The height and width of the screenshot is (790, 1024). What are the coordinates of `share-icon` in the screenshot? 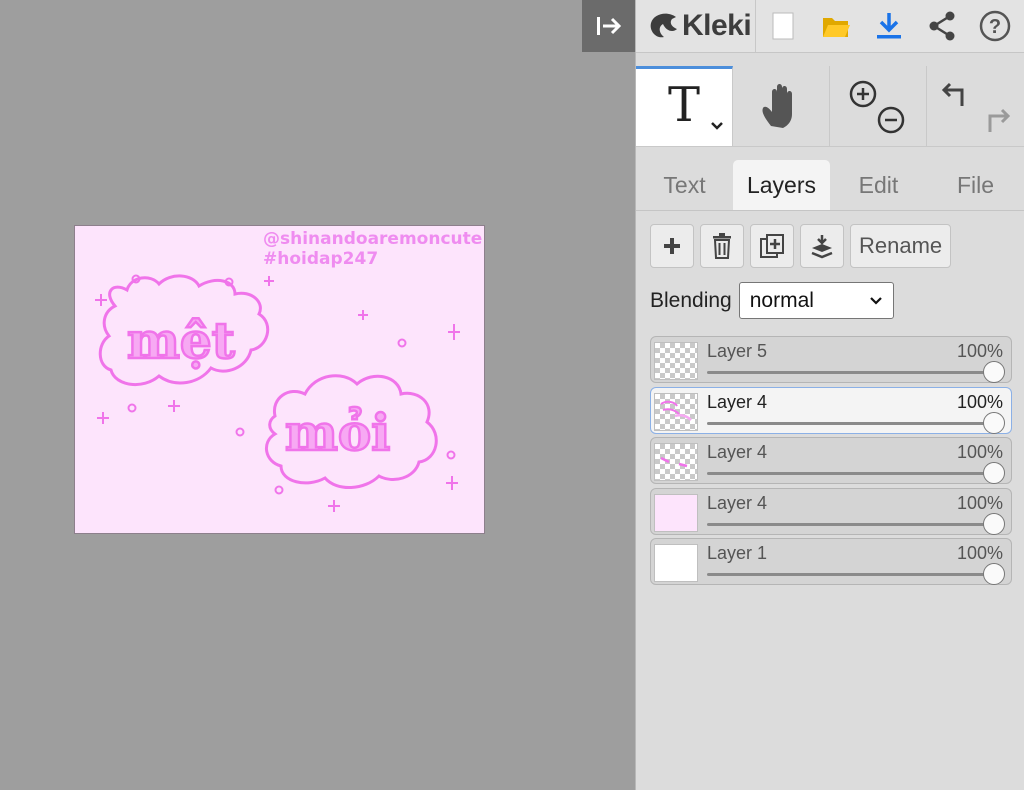 It's located at (941, 26).